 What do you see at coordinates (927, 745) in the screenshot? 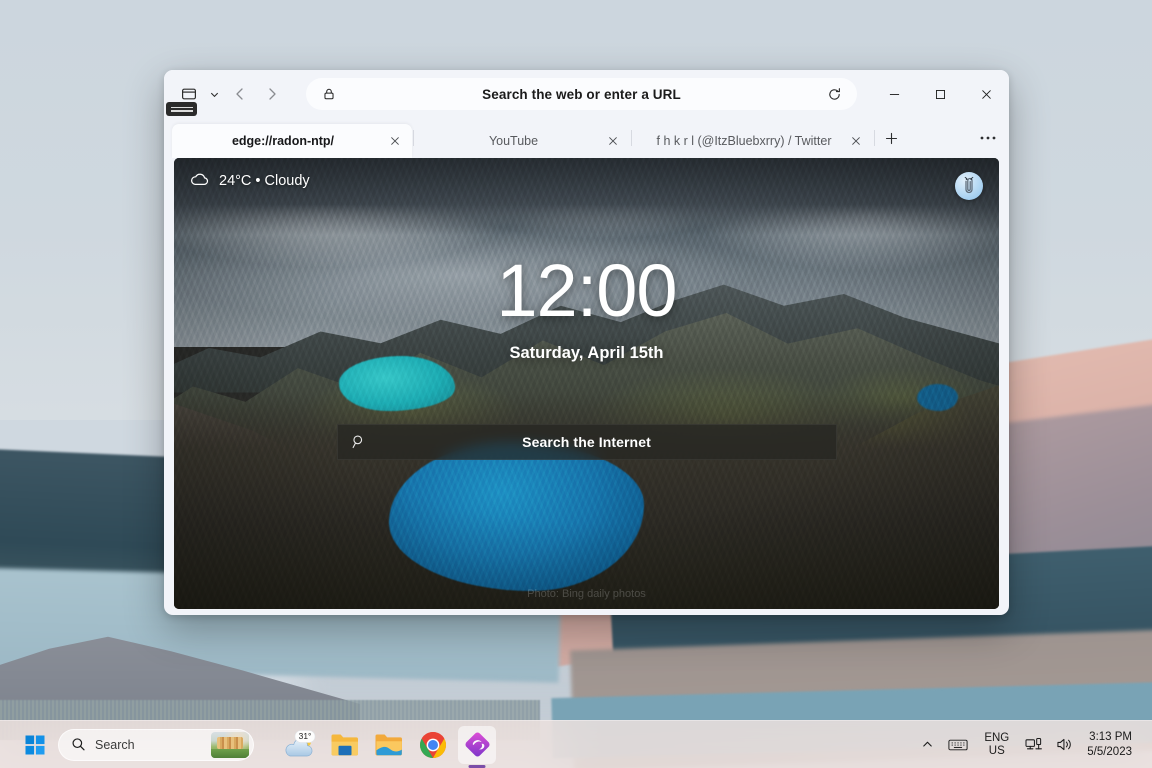
I see `show-hidden-icons-button` at bounding box center [927, 745].